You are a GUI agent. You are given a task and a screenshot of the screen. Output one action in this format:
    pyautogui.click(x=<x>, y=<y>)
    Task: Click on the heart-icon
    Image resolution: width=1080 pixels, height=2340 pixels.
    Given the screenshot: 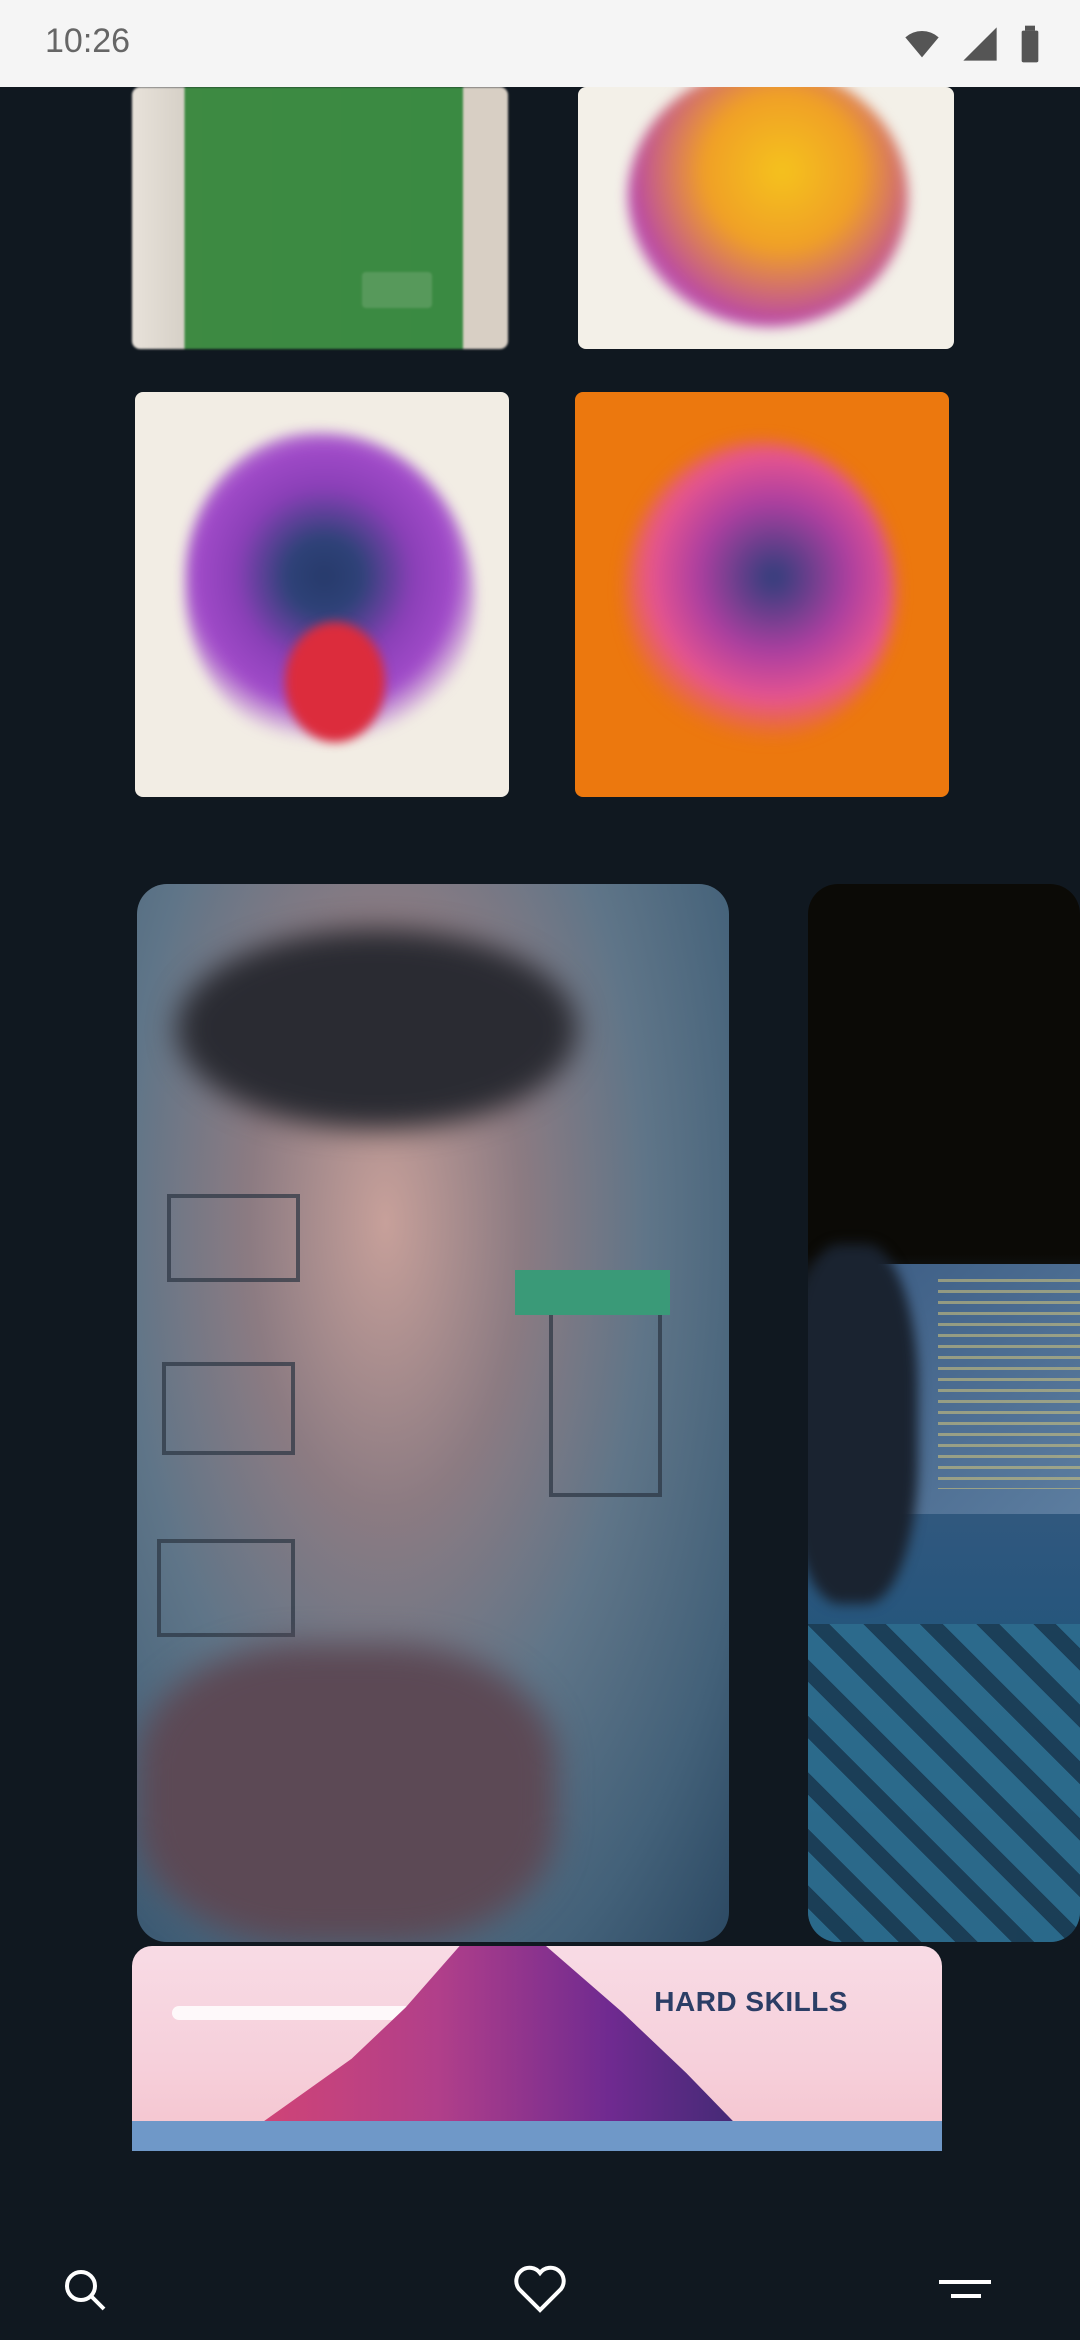 What is the action you would take?
    pyautogui.click(x=540, y=2289)
    